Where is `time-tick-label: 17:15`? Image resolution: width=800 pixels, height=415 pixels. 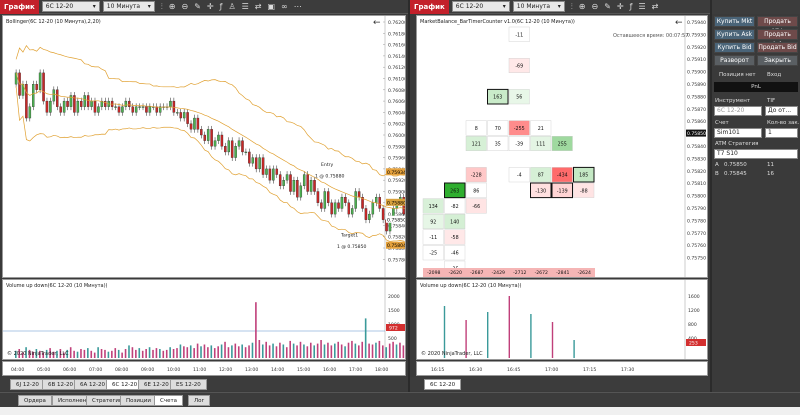
time-tick-label: 17:15 is located at coordinates (589, 370).